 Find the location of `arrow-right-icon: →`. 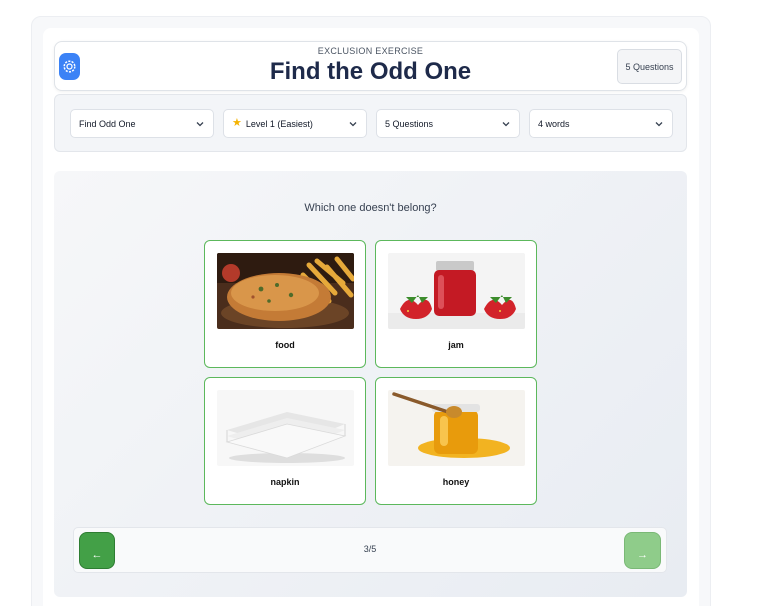

arrow-right-icon: → is located at coordinates (642, 555).